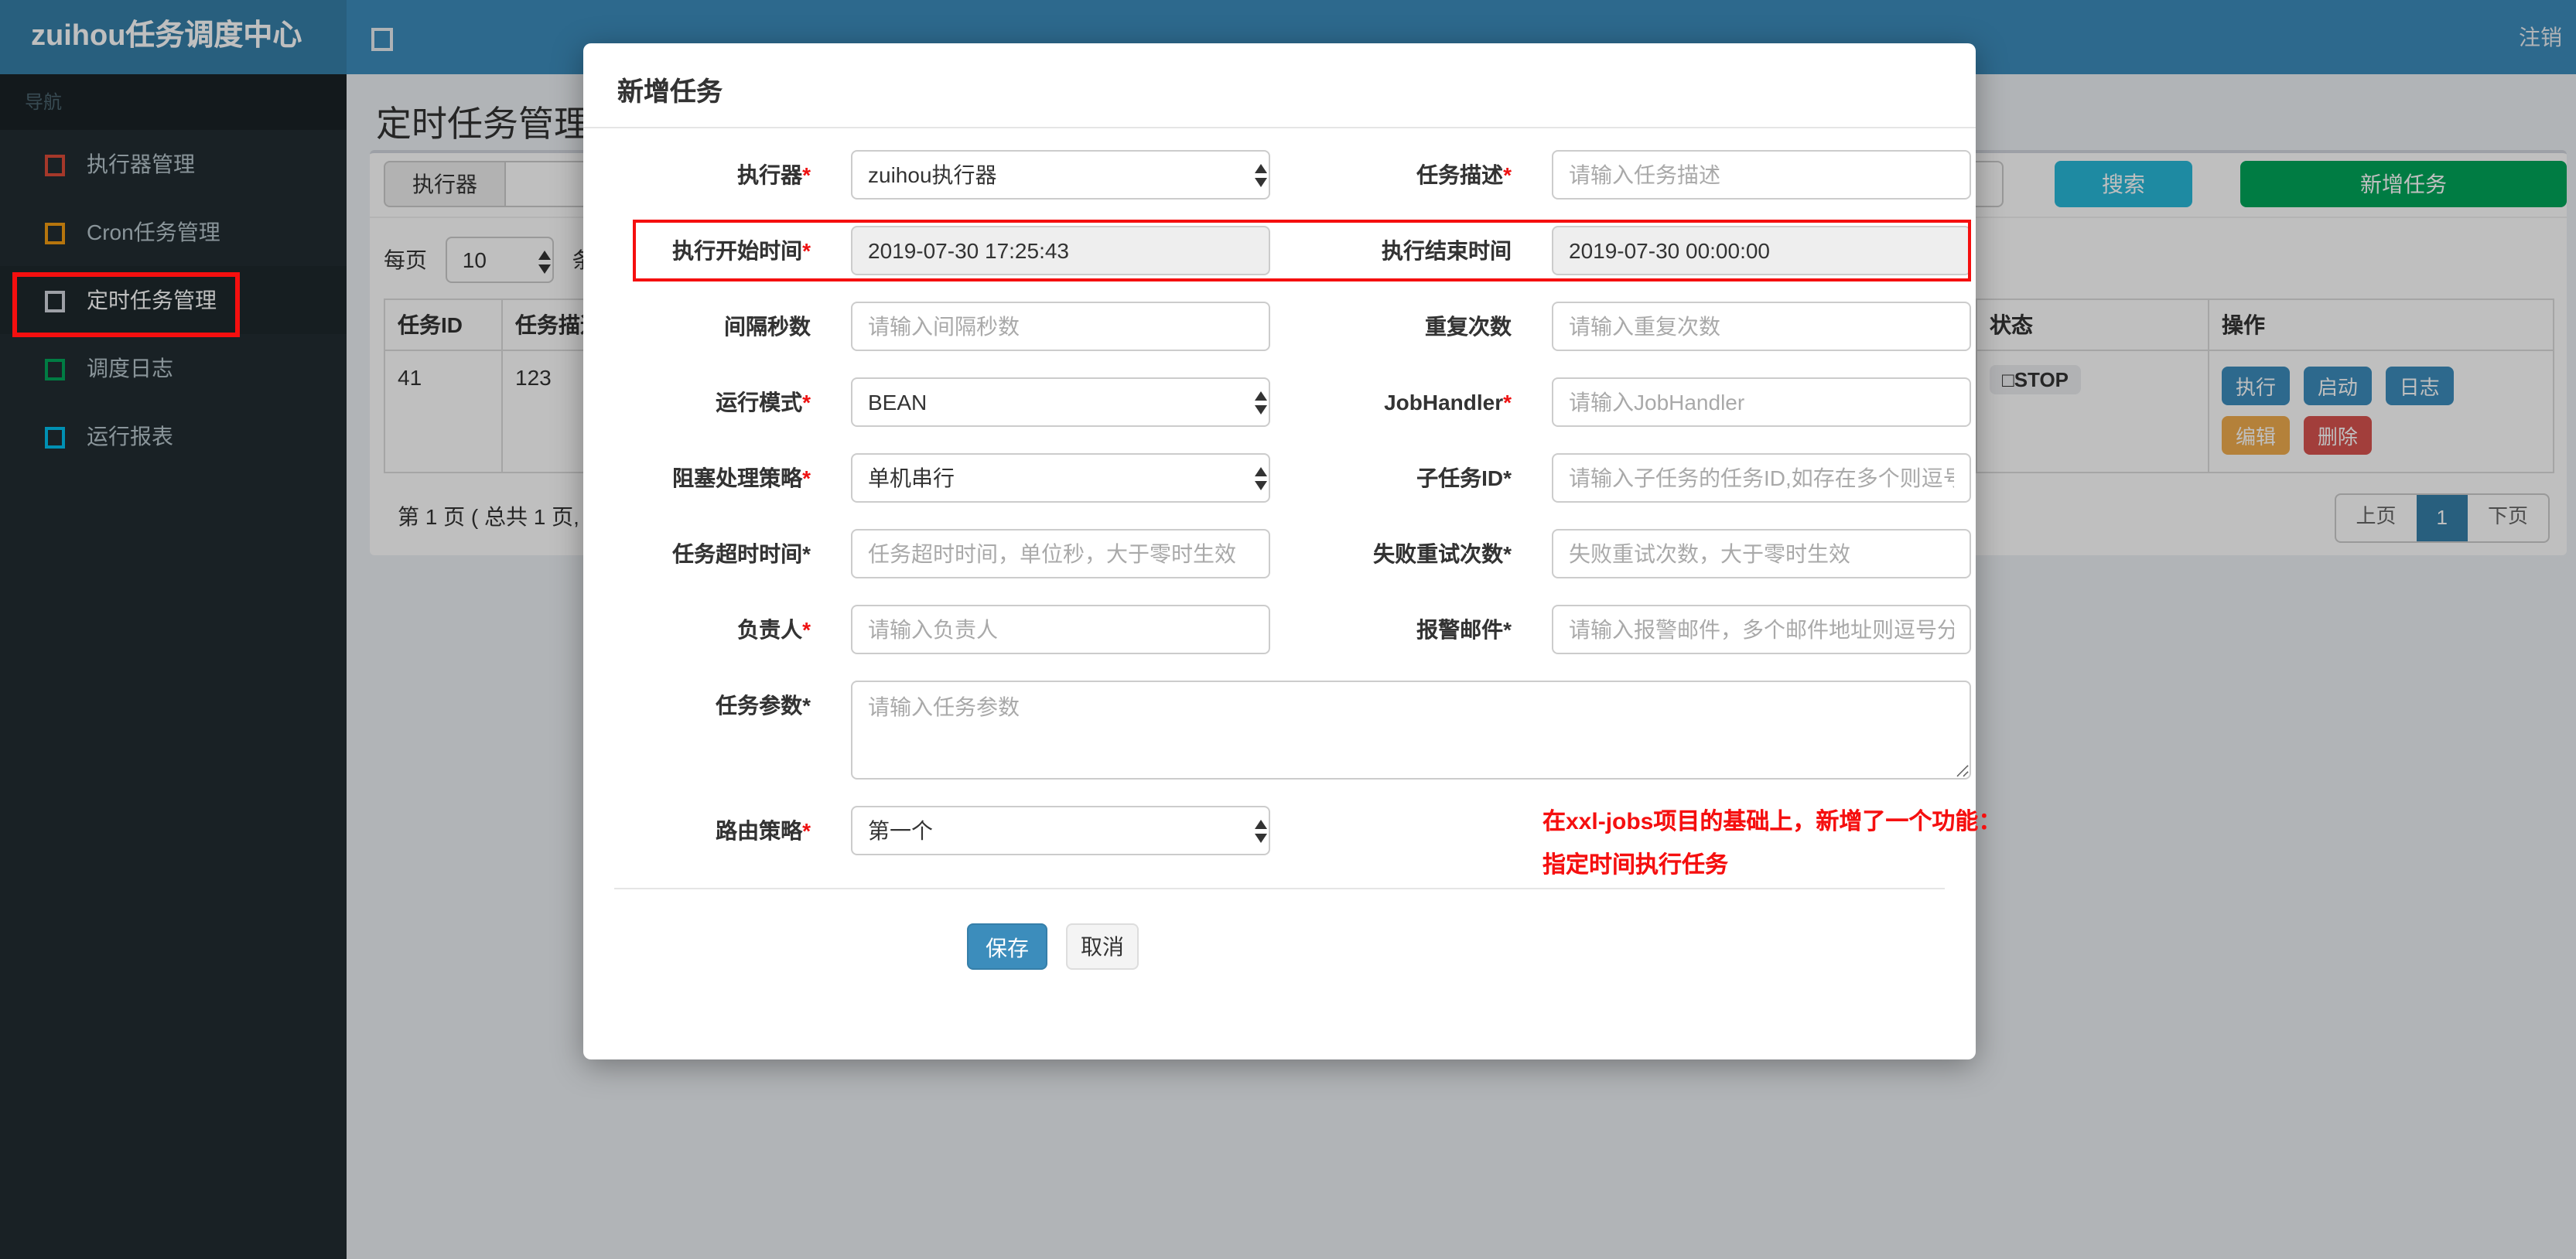 The width and height of the screenshot is (2576, 1259). What do you see at coordinates (1060, 629) in the screenshot?
I see `owner-input` at bounding box center [1060, 629].